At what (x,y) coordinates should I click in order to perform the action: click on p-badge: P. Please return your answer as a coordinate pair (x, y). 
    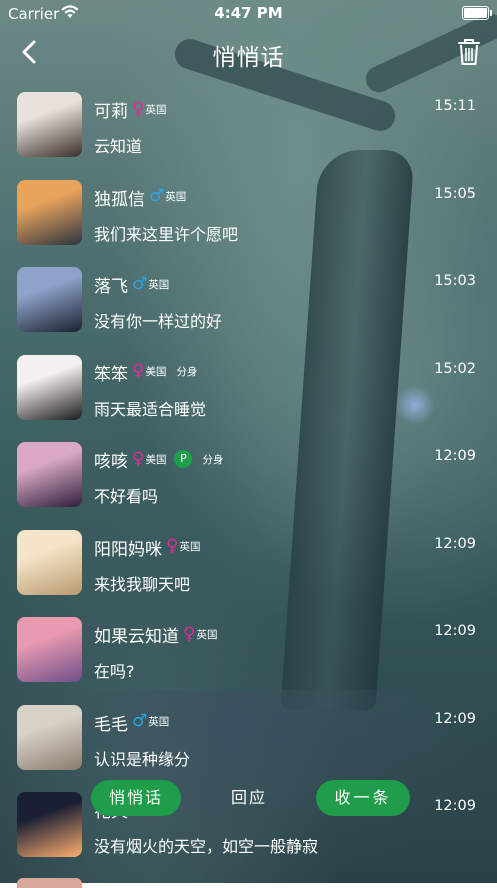
    Looking at the image, I should click on (183, 459).